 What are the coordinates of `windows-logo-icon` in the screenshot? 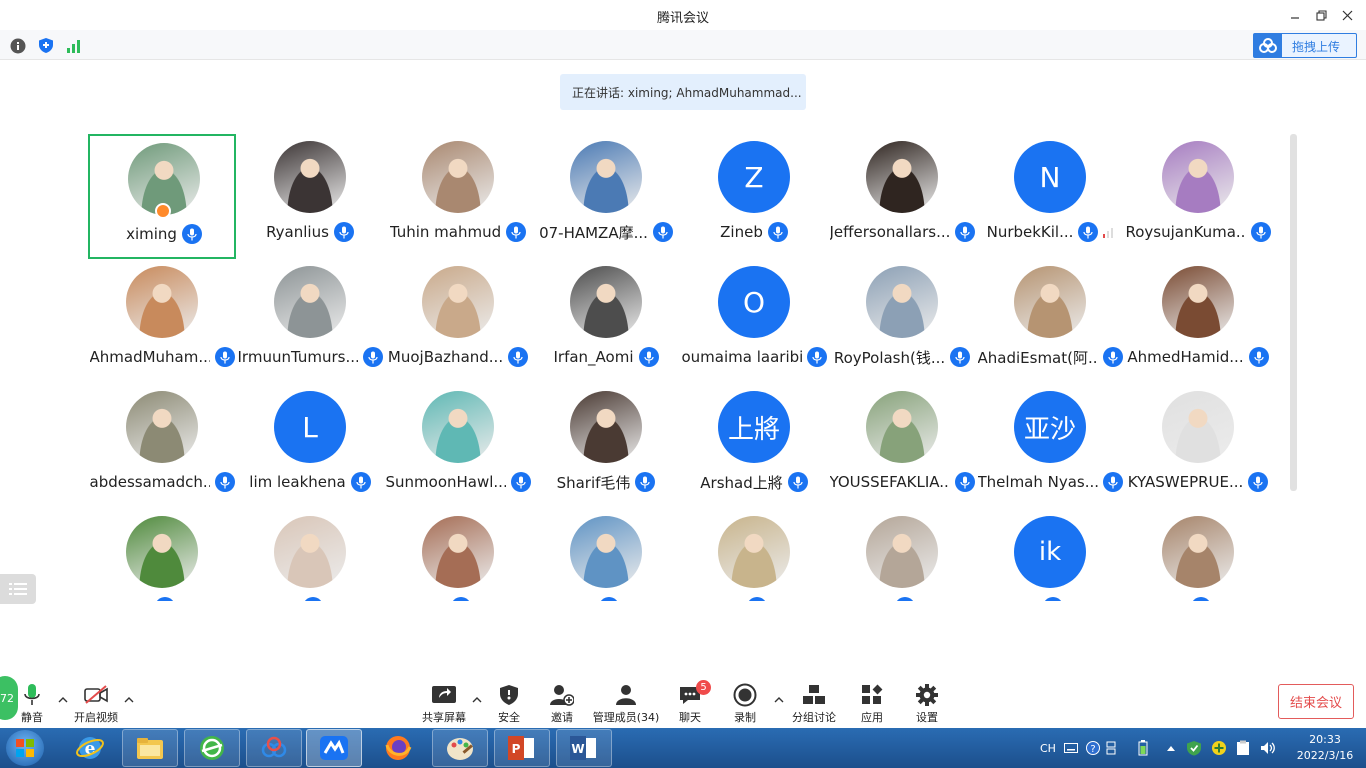 It's located at (25, 748).